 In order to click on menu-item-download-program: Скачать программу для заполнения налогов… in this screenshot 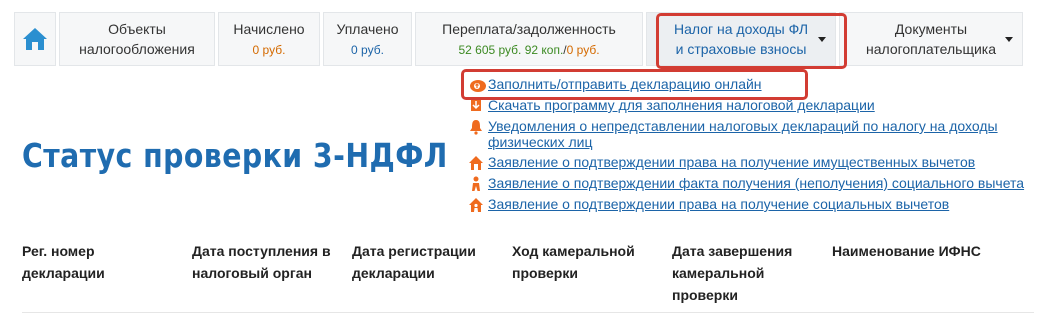, I will do `click(753, 105)`.